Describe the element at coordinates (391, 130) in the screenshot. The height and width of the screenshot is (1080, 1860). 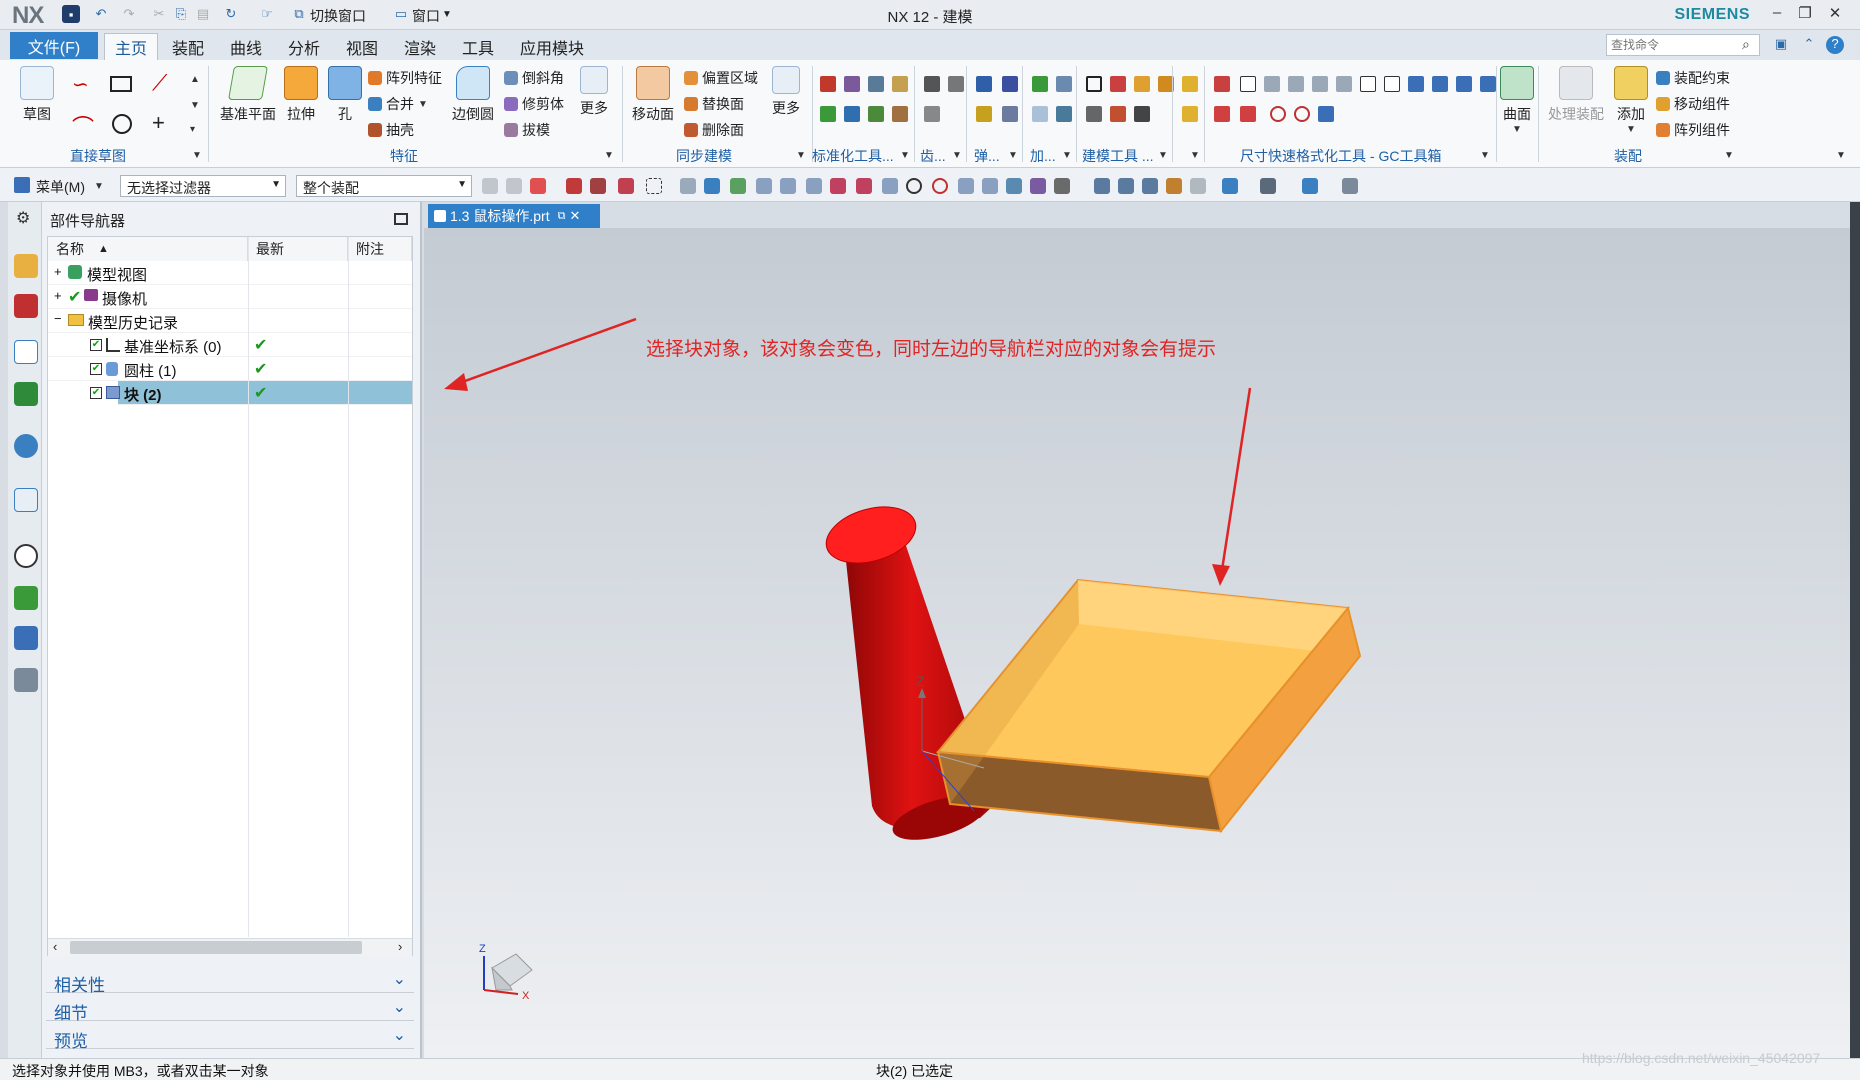
I see `shell-button: 抽壳` at that location.